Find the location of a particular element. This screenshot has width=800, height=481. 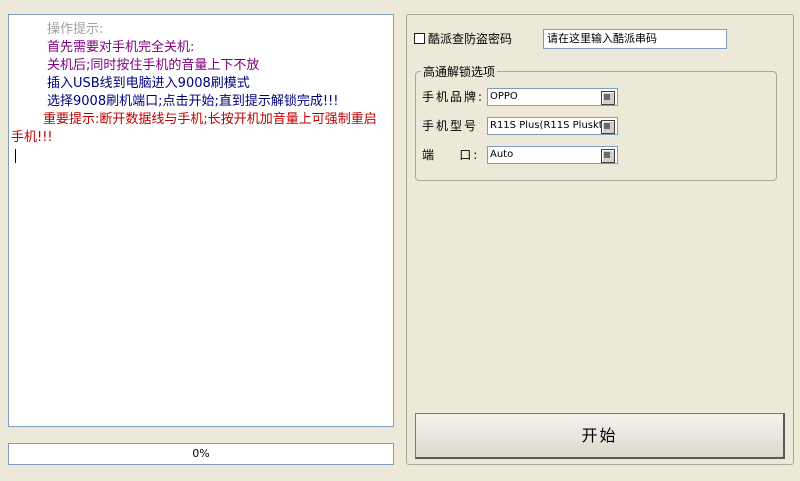

log-line: 选择9008刷机端口;点击开始;直到提示解锁完成!!! is located at coordinates (193, 101).